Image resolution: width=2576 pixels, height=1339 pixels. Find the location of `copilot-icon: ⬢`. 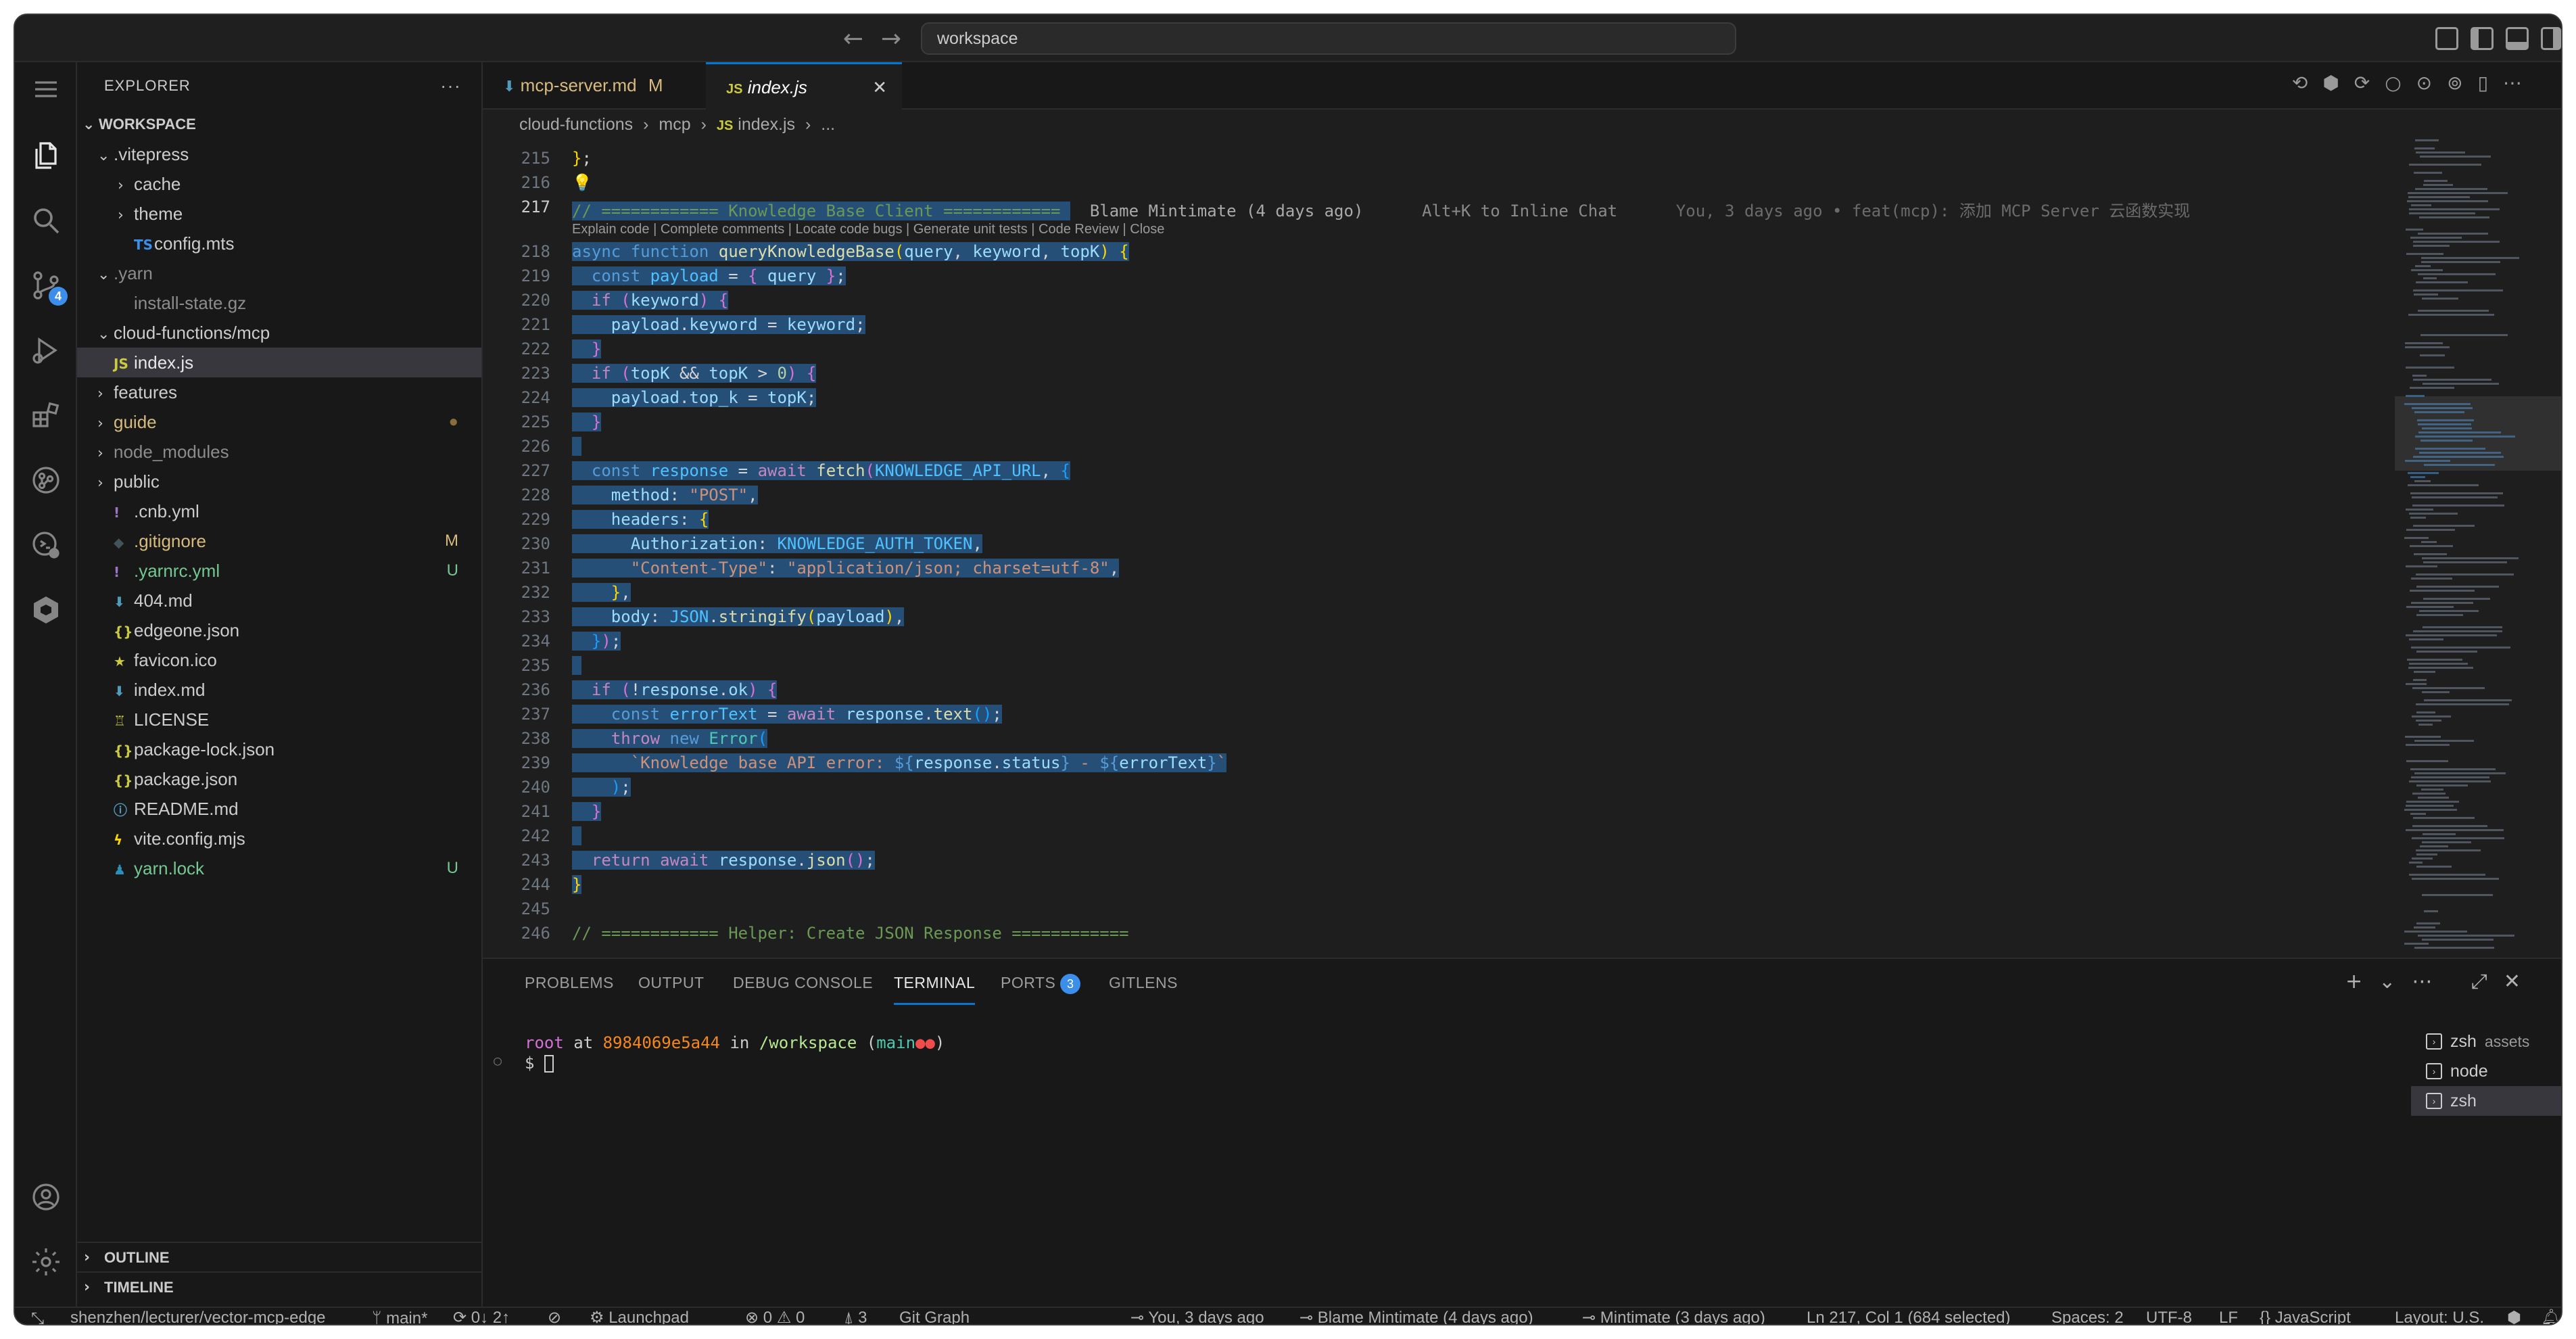

copilot-icon: ⬢ is located at coordinates (2514, 1316).